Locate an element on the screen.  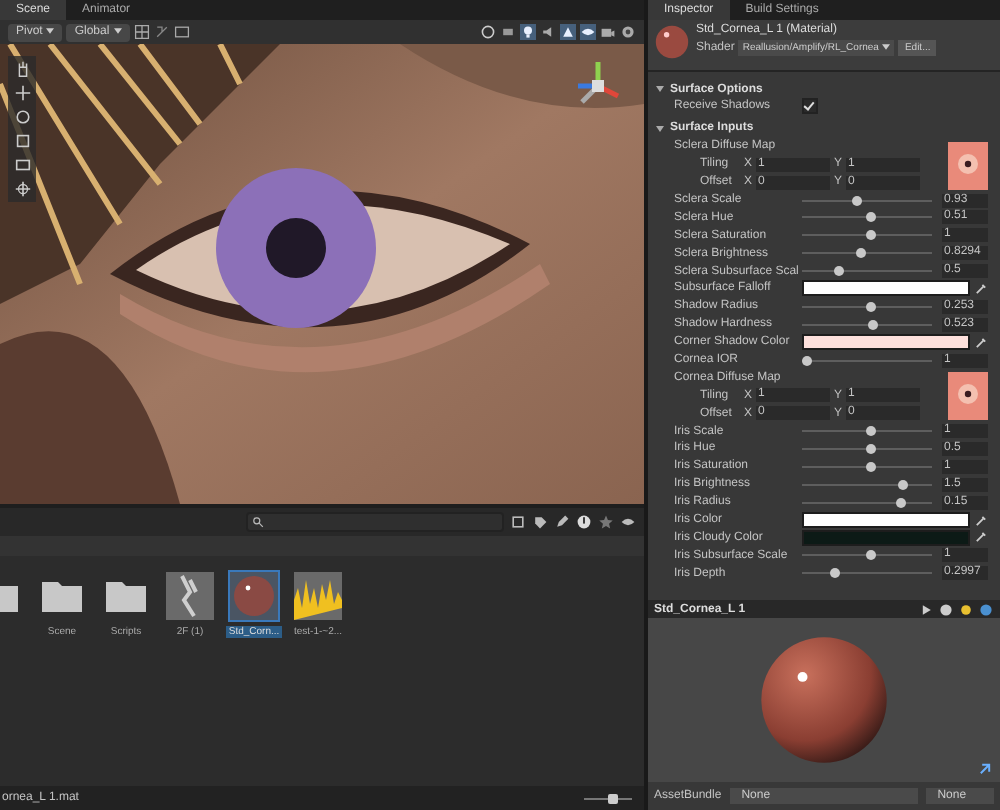
asset-bundle-icon is located at coordinates (985, 769).